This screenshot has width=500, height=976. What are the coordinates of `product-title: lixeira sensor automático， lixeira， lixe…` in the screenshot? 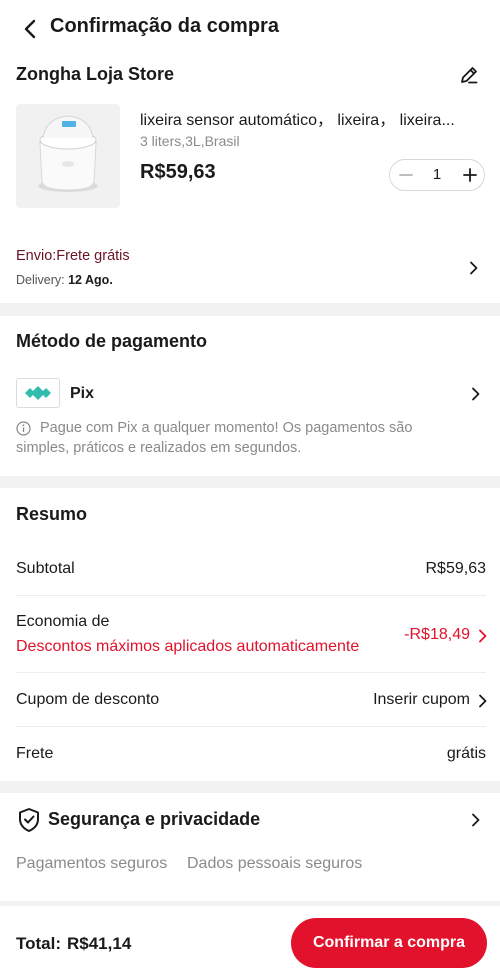 It's located at (313, 118).